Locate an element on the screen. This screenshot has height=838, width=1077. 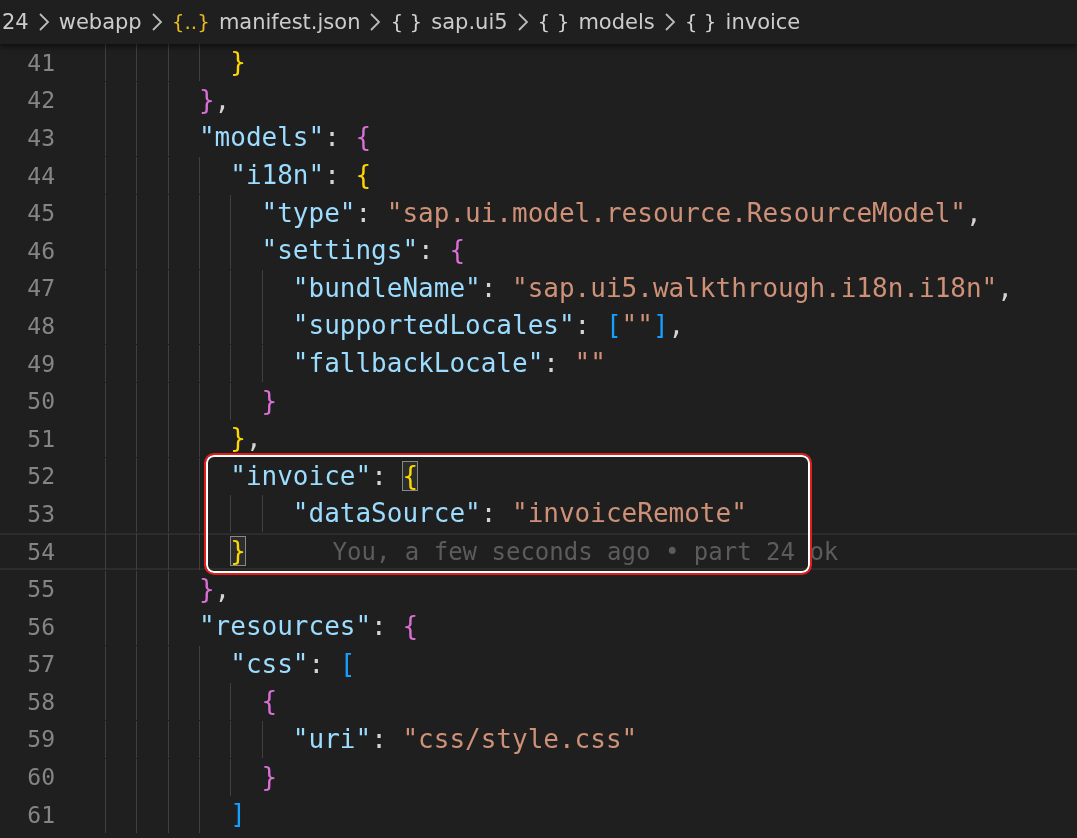
line-number: 57 is located at coordinates (40, 664).